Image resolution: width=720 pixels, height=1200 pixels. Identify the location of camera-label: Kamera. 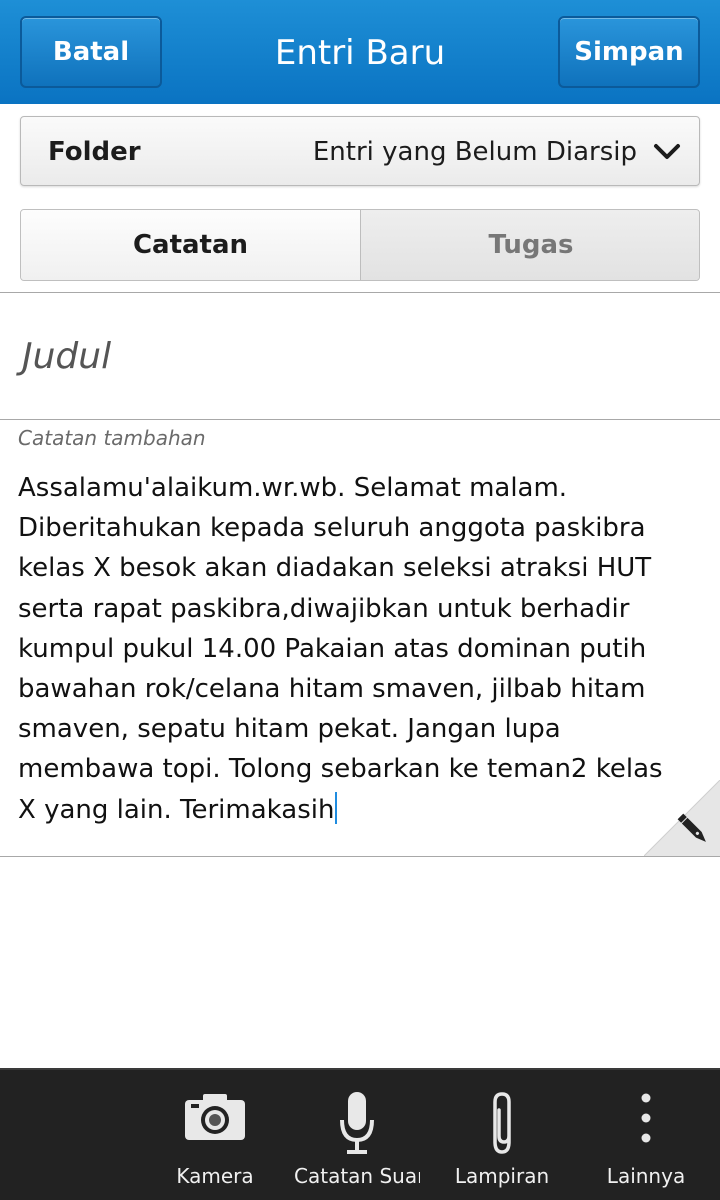
(215, 1176).